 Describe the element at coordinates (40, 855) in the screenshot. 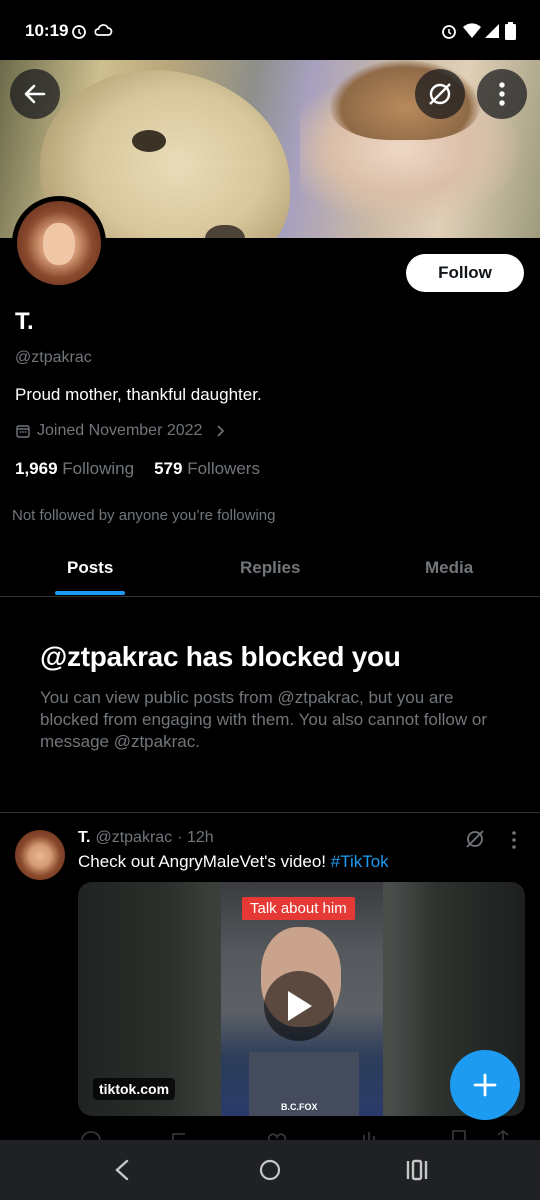

I see `post-avatar` at that location.